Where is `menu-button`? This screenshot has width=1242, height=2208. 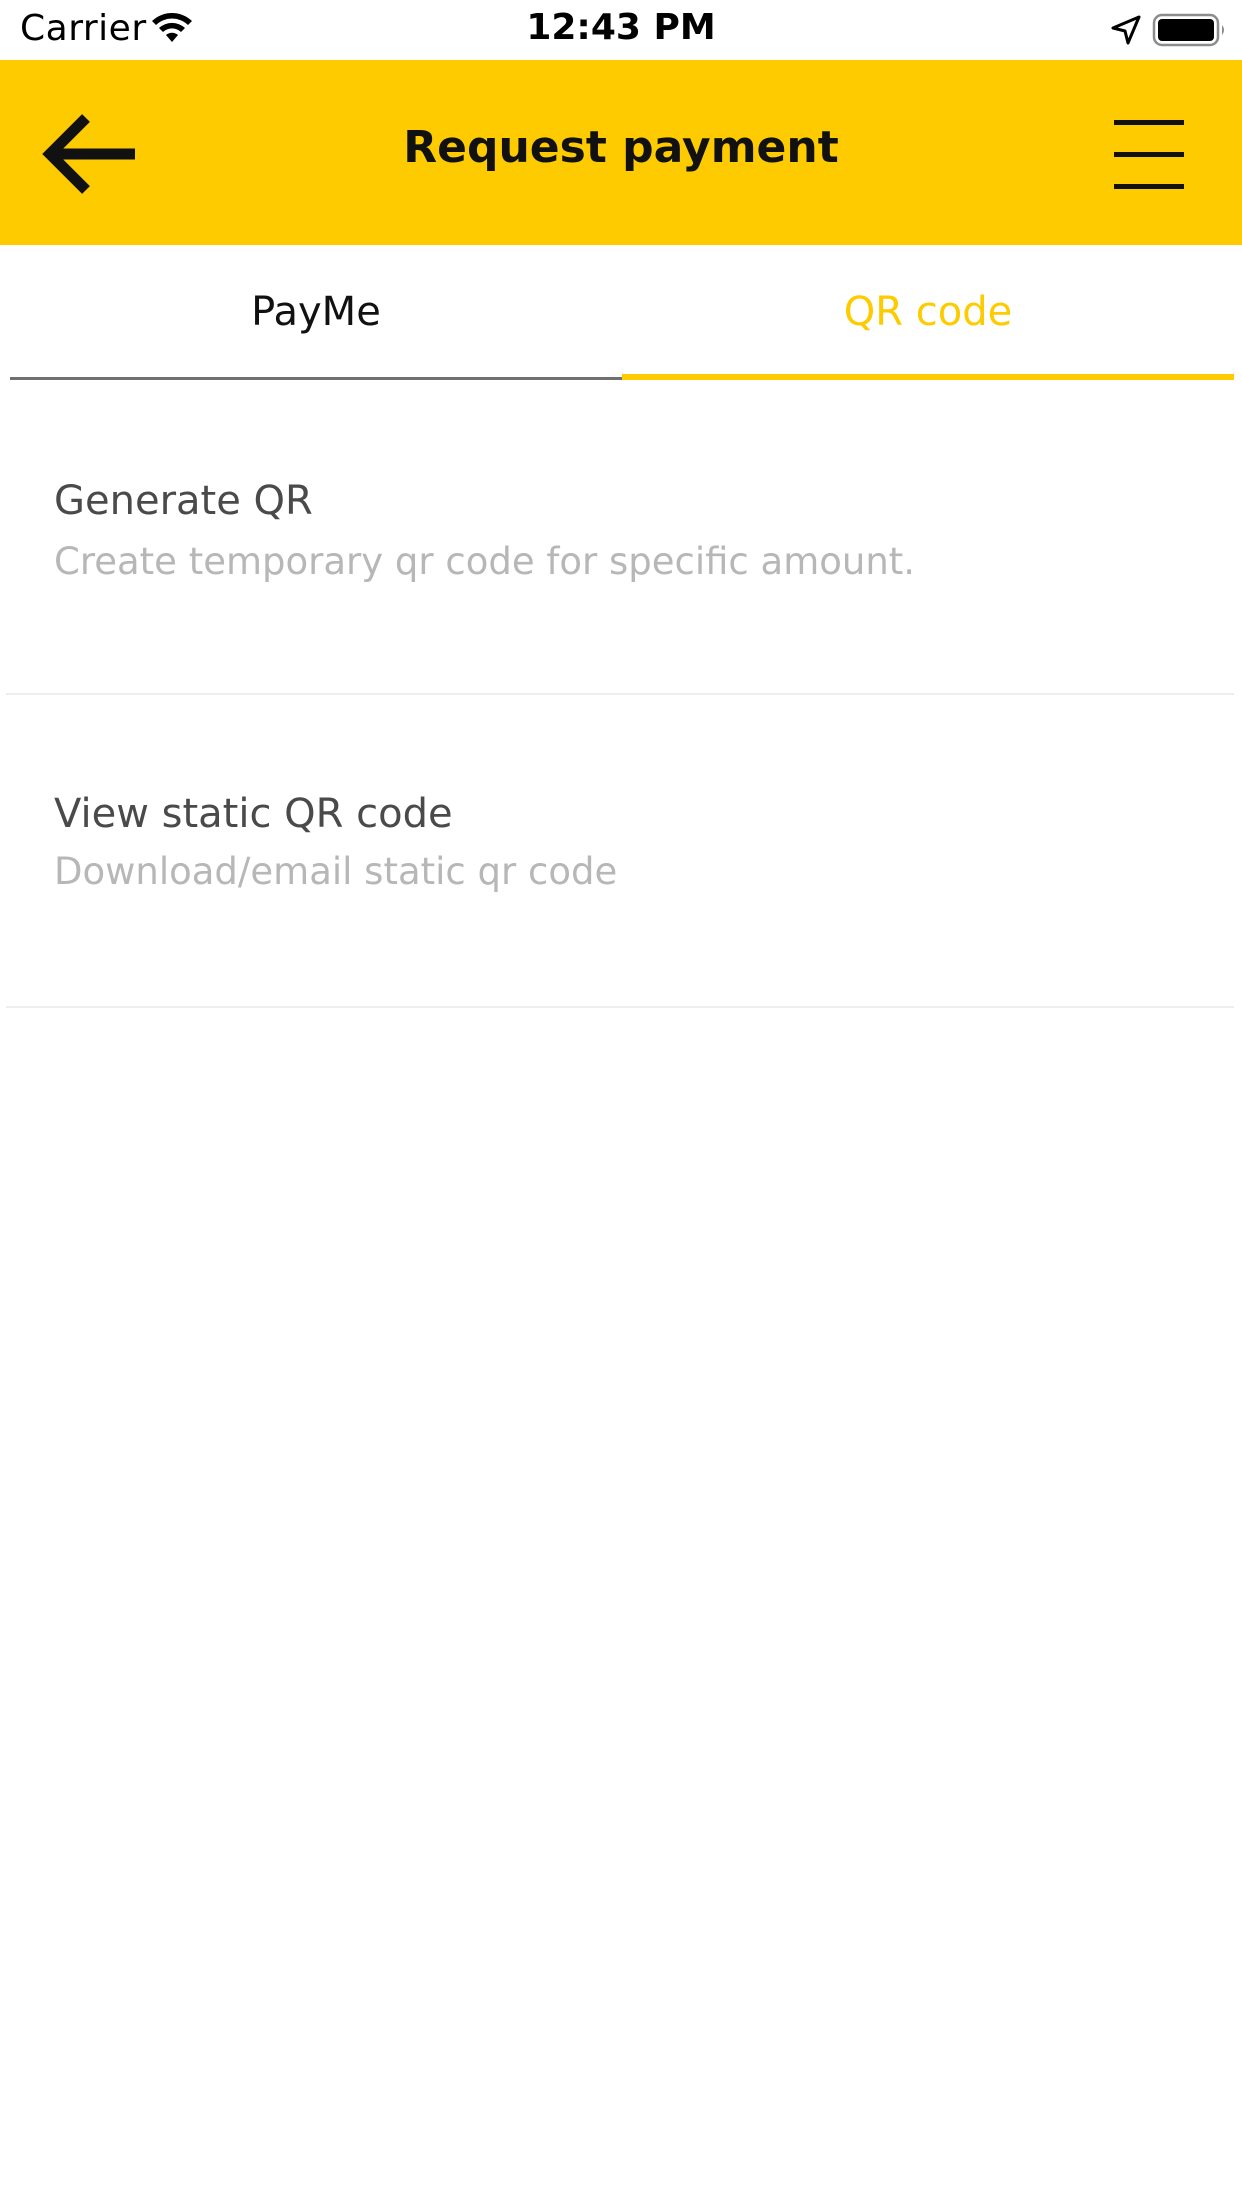
menu-button is located at coordinates (1149, 155).